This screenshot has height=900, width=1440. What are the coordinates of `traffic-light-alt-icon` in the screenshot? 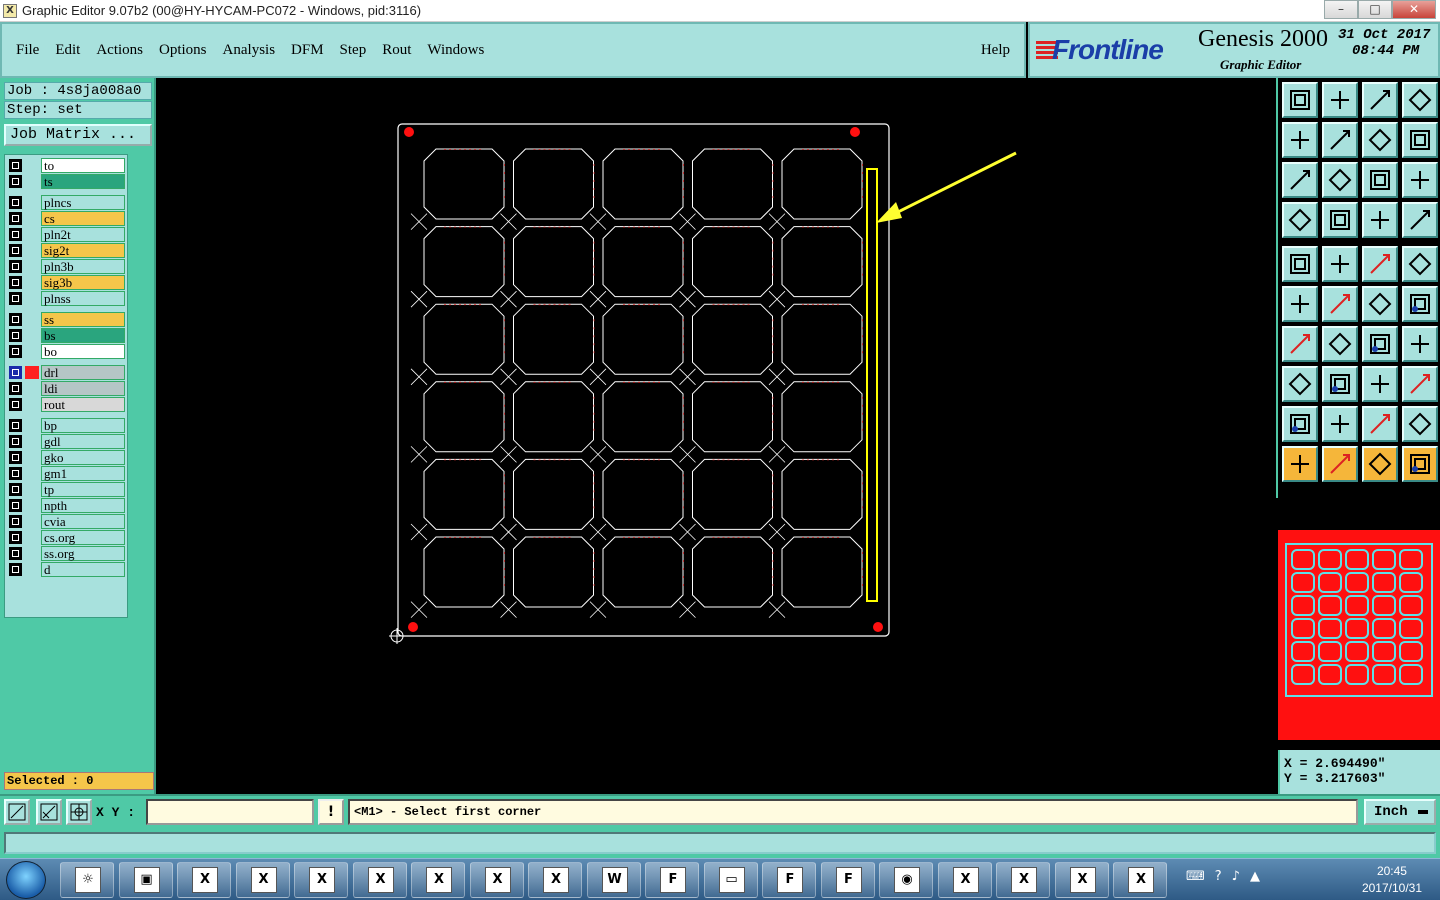 It's located at (1420, 220).